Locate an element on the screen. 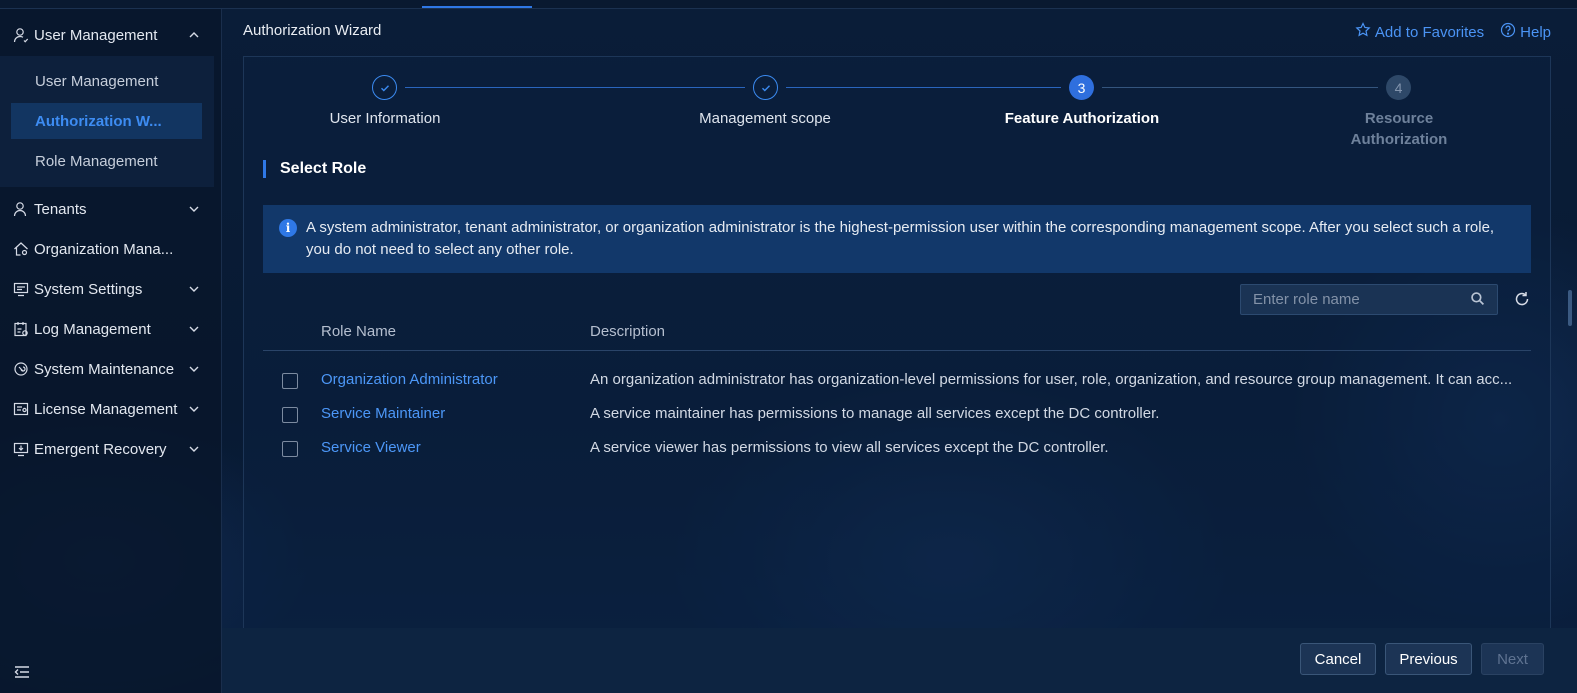 This screenshot has height=693, width=1577. section-title: Select Role is located at coordinates (314, 169).